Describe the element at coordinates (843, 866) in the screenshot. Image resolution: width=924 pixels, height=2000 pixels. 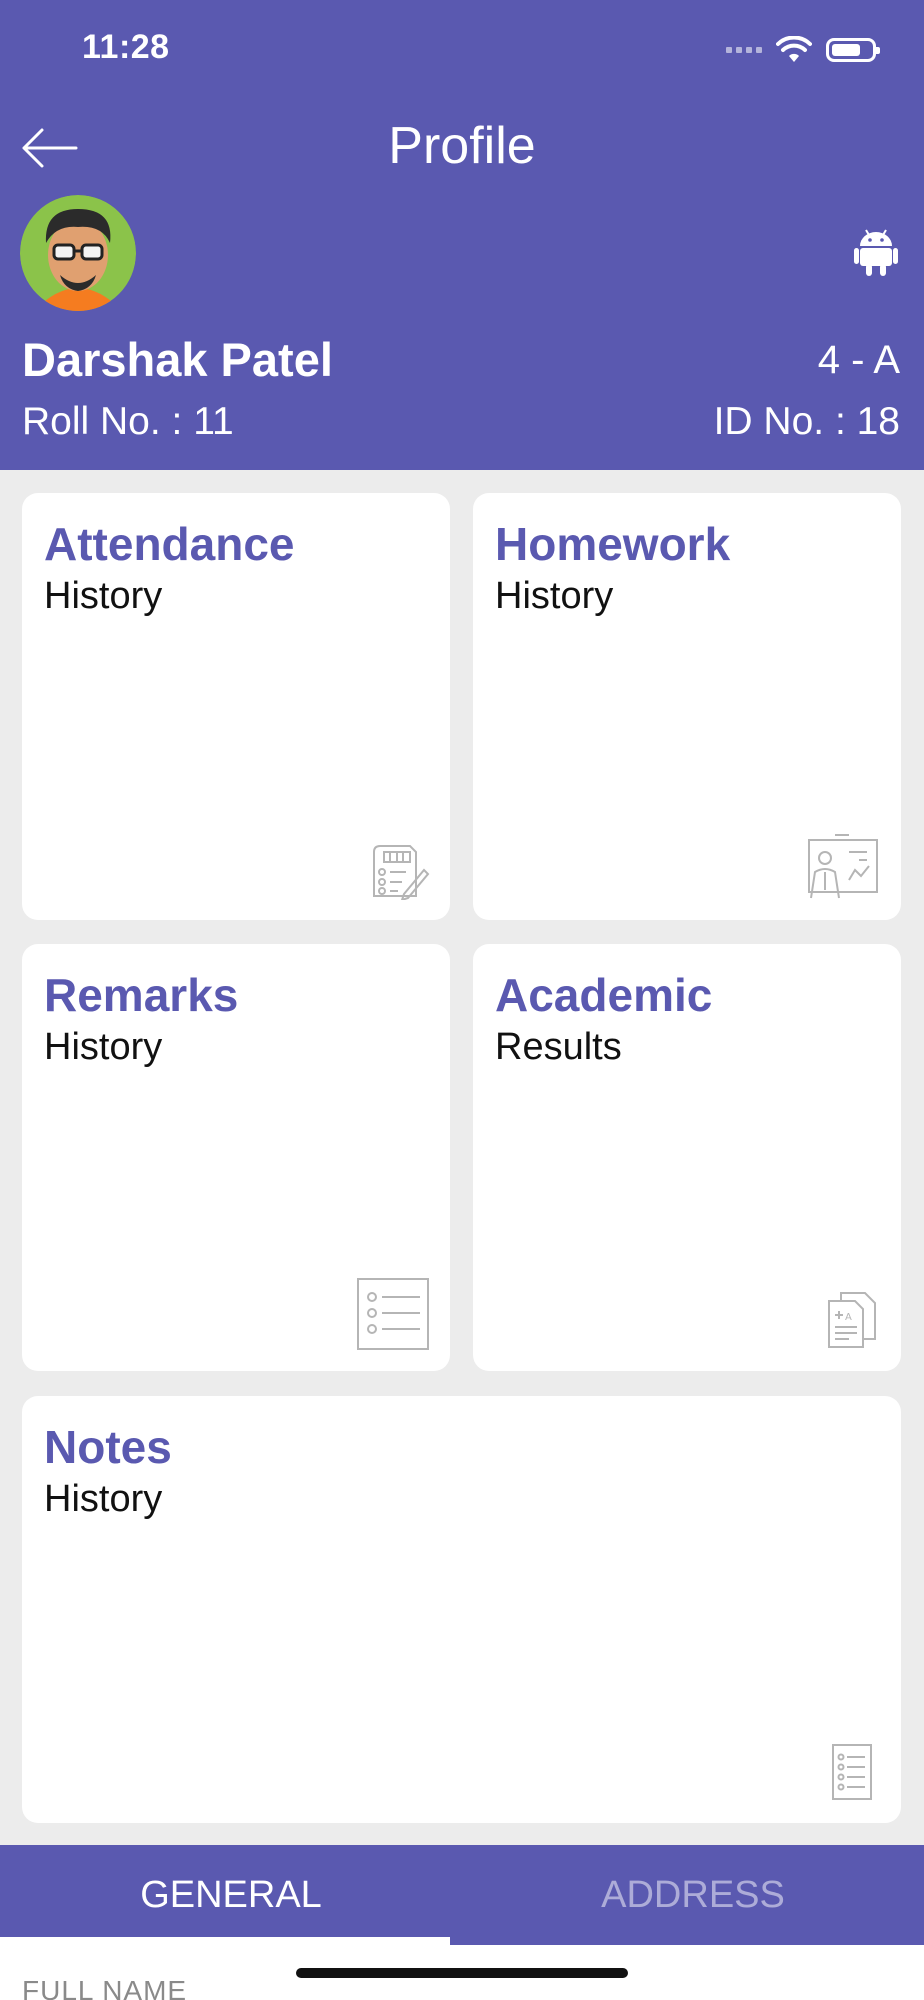
I see `homework-board-icon` at that location.